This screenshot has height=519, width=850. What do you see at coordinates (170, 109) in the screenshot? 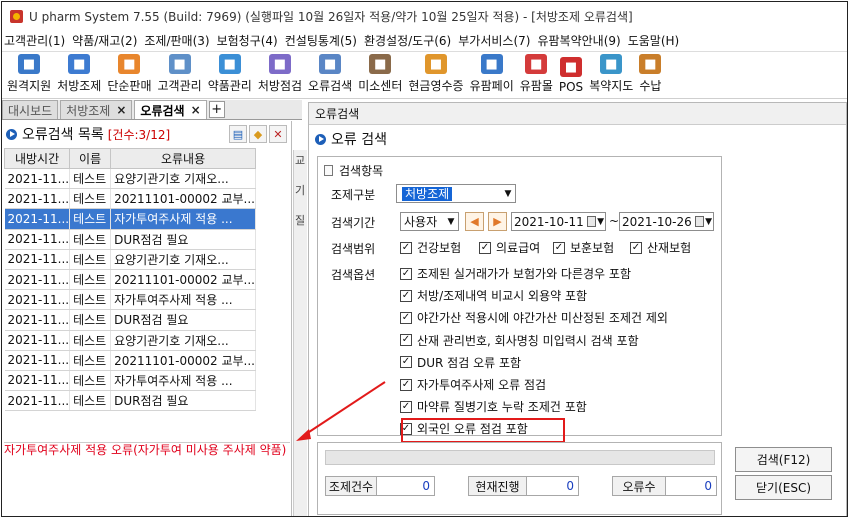
I see `tab-2: 오류검색 ×` at bounding box center [170, 109].